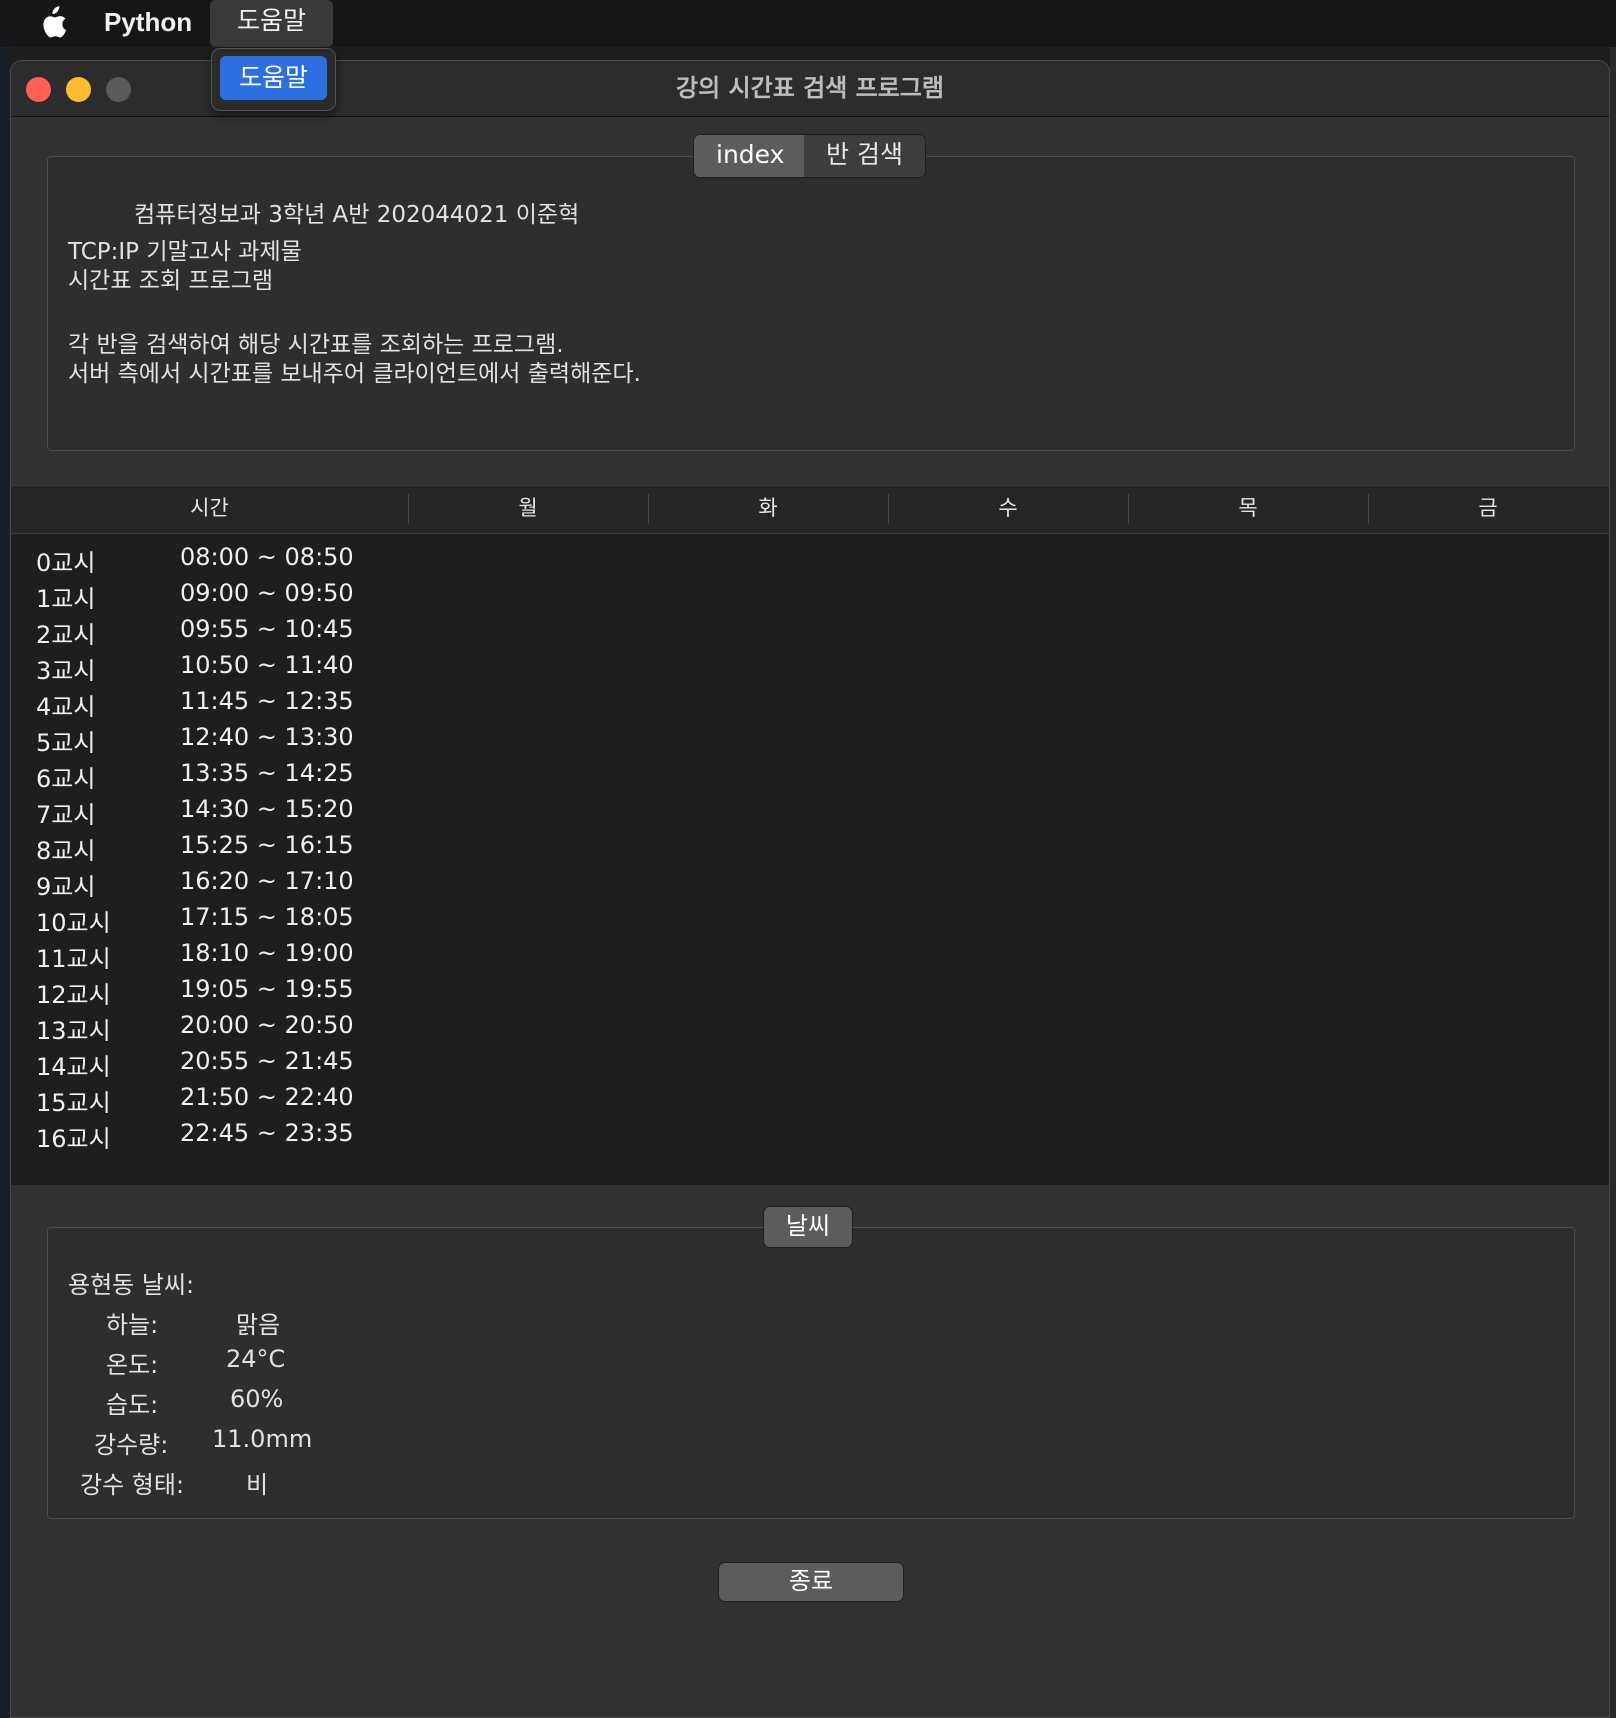 This screenshot has height=1718, width=1616. Describe the element at coordinates (66, 815) in the screenshot. I see `cell-period: 7교시` at that location.